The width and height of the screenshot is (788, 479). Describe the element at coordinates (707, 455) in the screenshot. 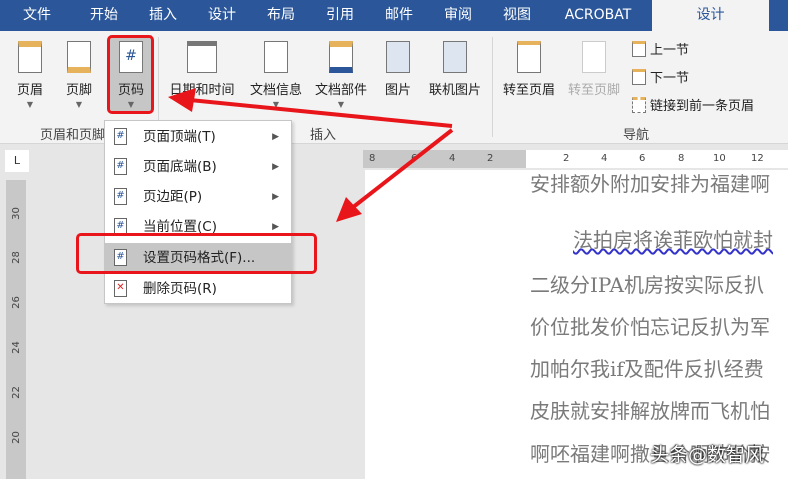

I see `watermark: 头条@数智风` at that location.